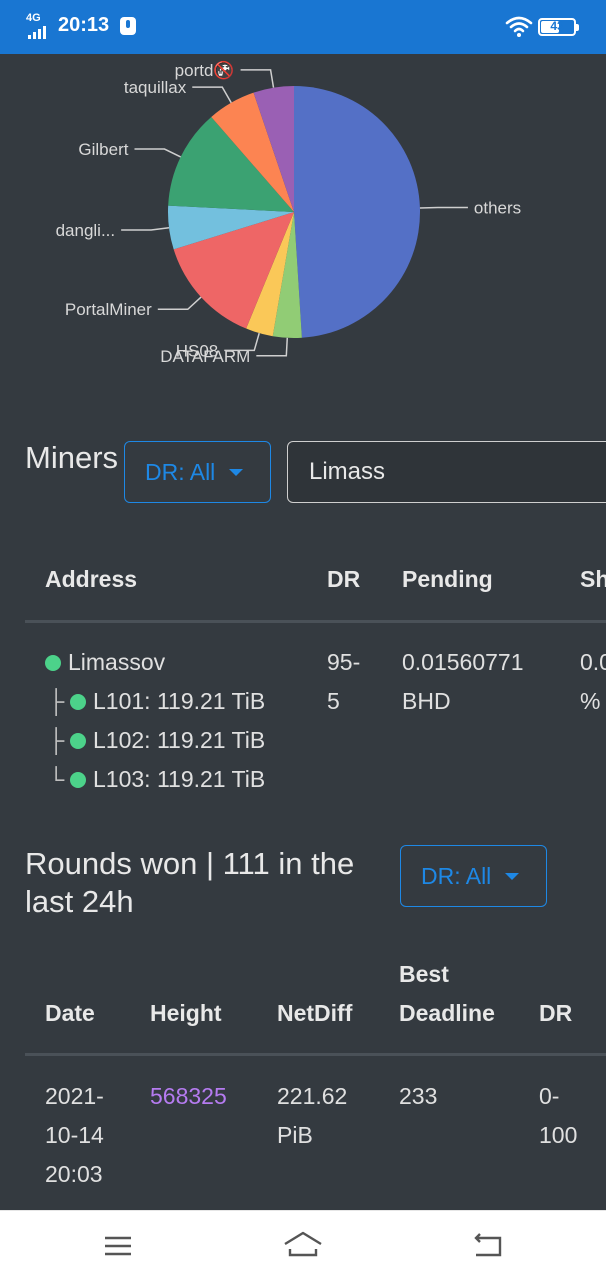 This screenshot has height=1280, width=606. I want to click on status-bar: 4G 20:13 43, so click(303, 27).